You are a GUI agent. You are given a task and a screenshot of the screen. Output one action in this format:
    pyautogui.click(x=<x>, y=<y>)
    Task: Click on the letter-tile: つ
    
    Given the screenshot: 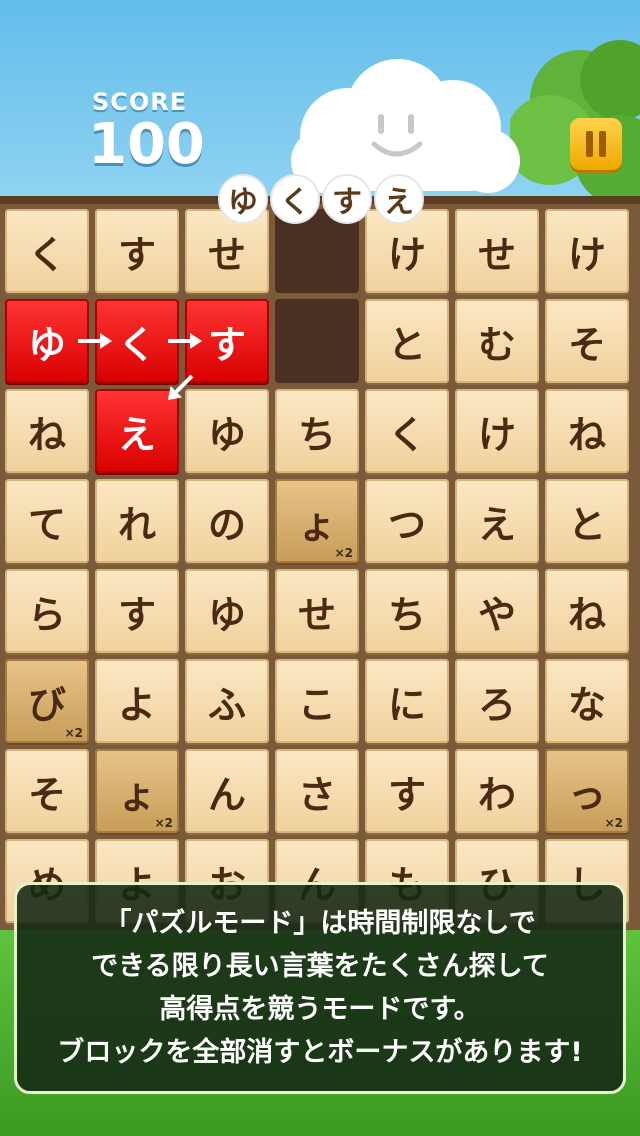 What is the action you would take?
    pyautogui.click(x=407, y=521)
    